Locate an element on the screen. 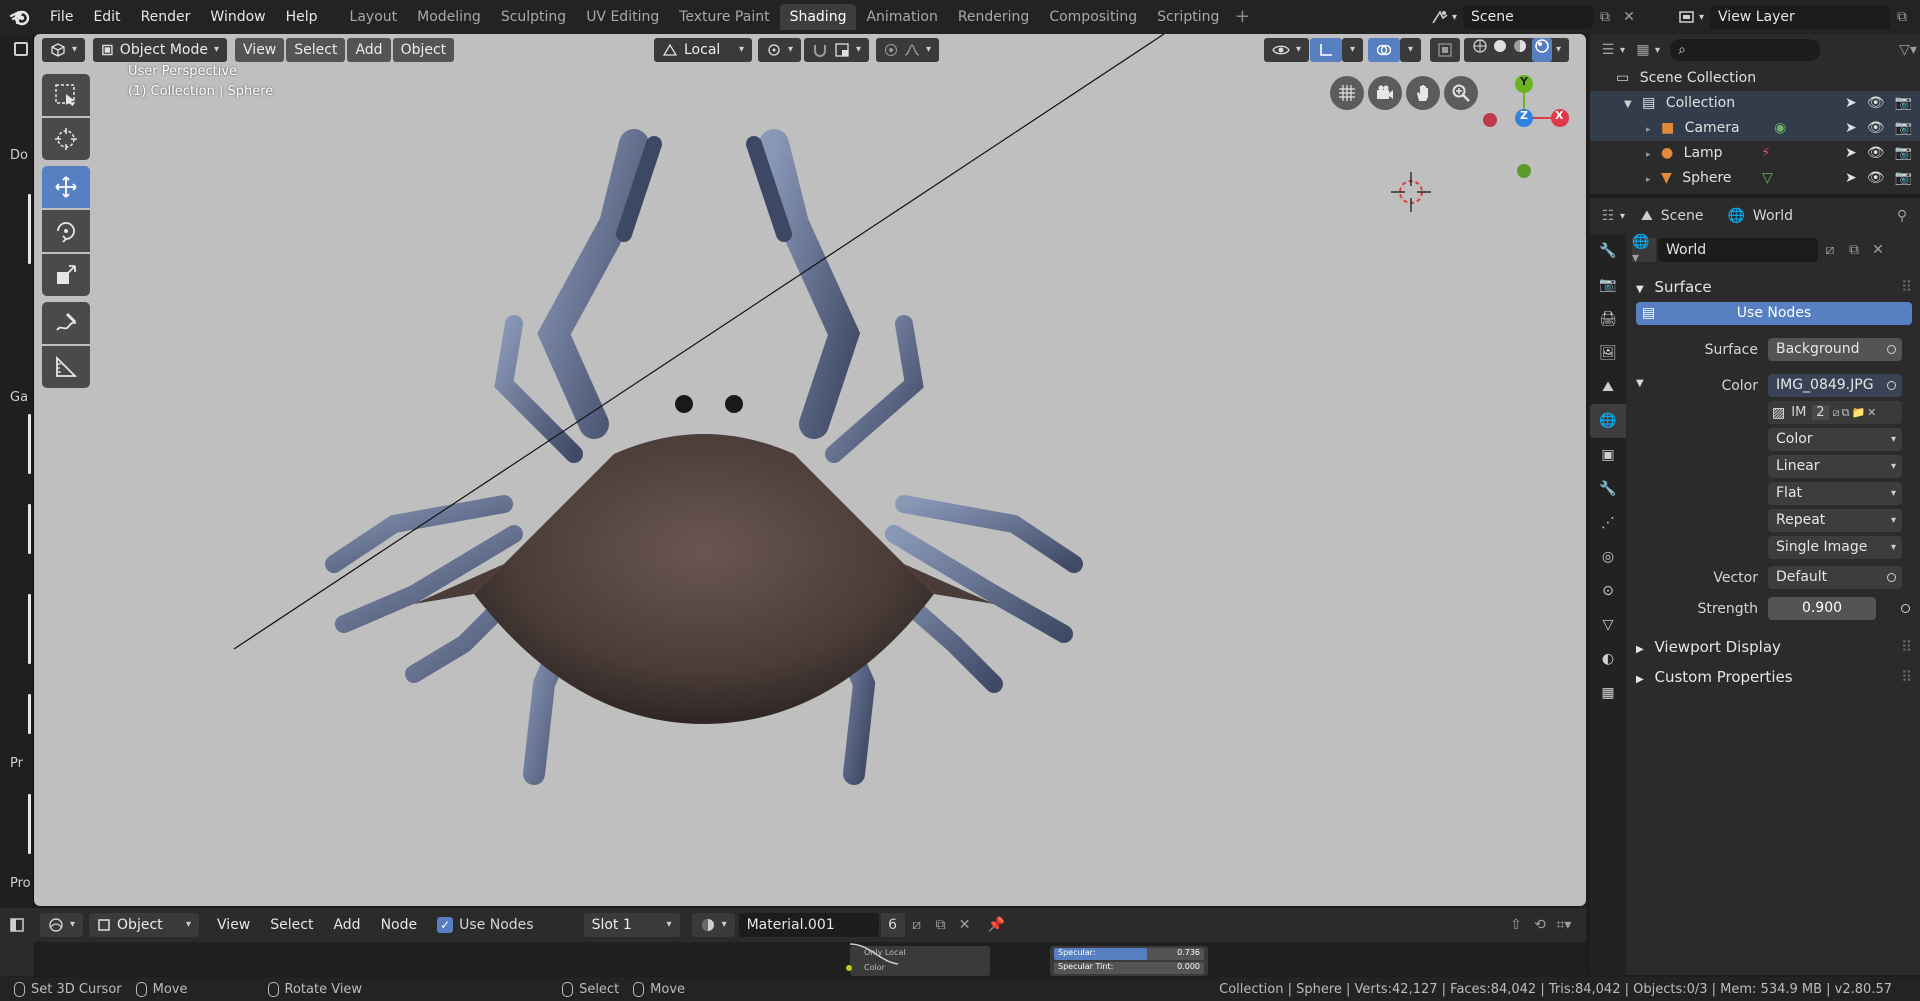 Image resolution: width=1920 pixels, height=1001 pixels. world-browse-button: 🌐▾ is located at coordinates (1644, 250).